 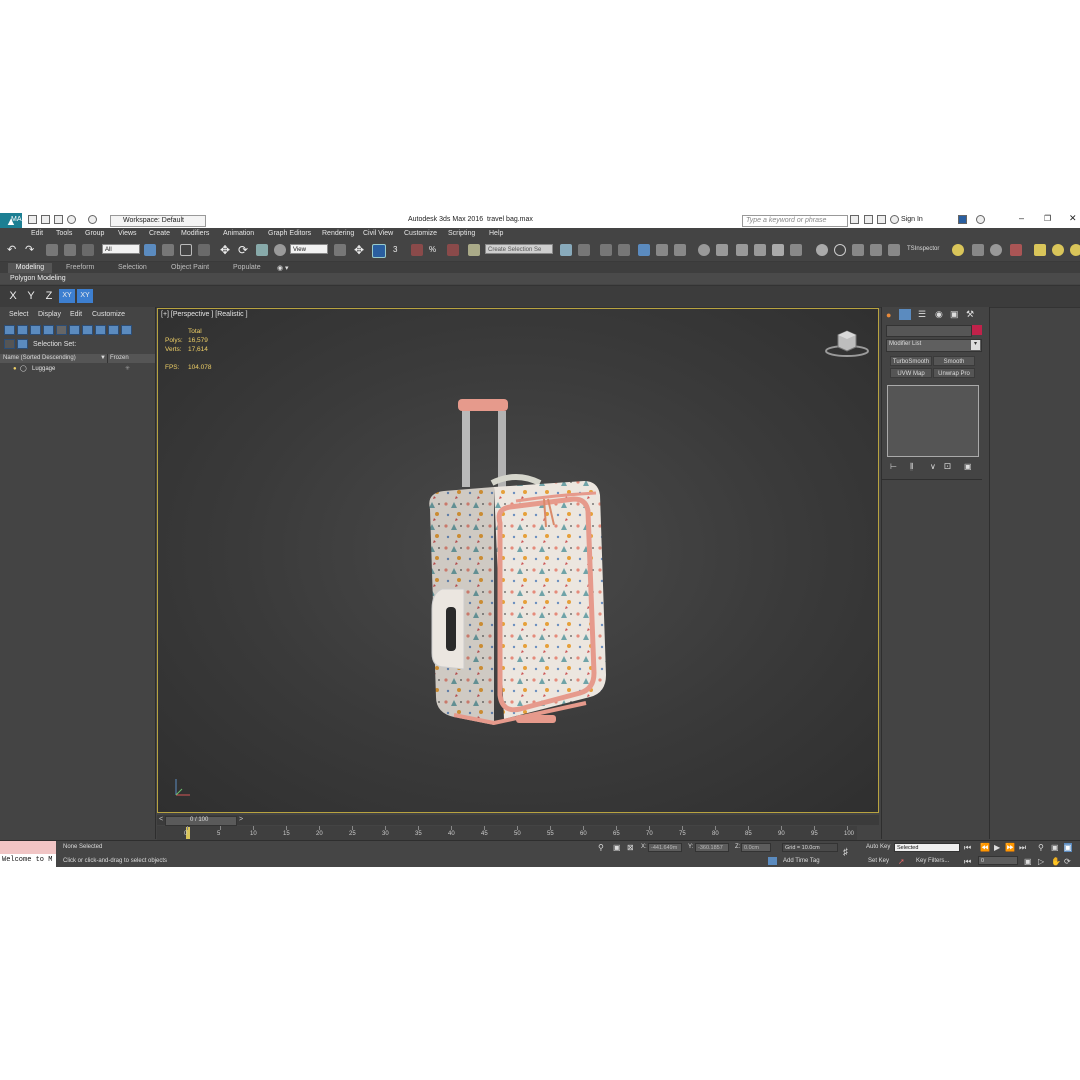 What do you see at coordinates (195, 233) in the screenshot?
I see `menu-modifiers: Modifiers` at bounding box center [195, 233].